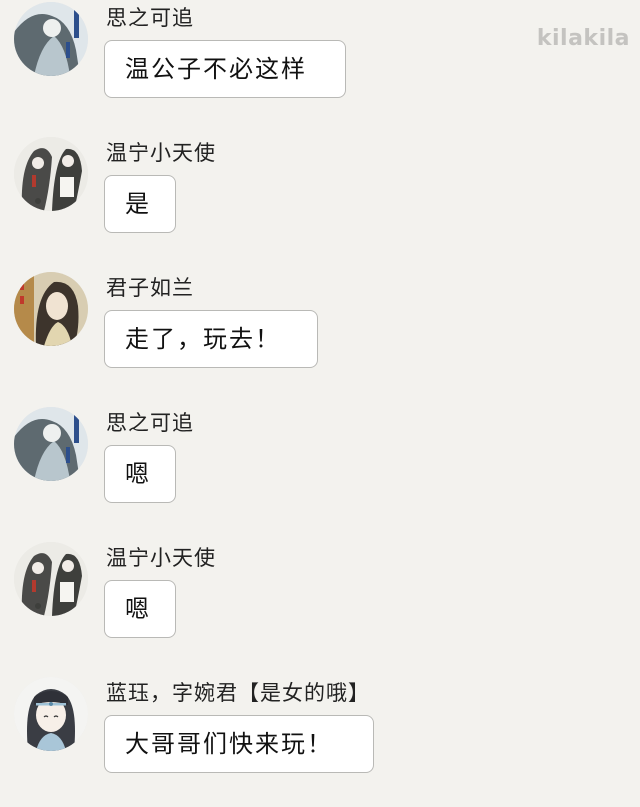 This screenshot has height=807, width=640. I want to click on chat-message: 蓝珏，字婉君【是女的哦】 大哥哥们快来玩！, so click(314, 732).